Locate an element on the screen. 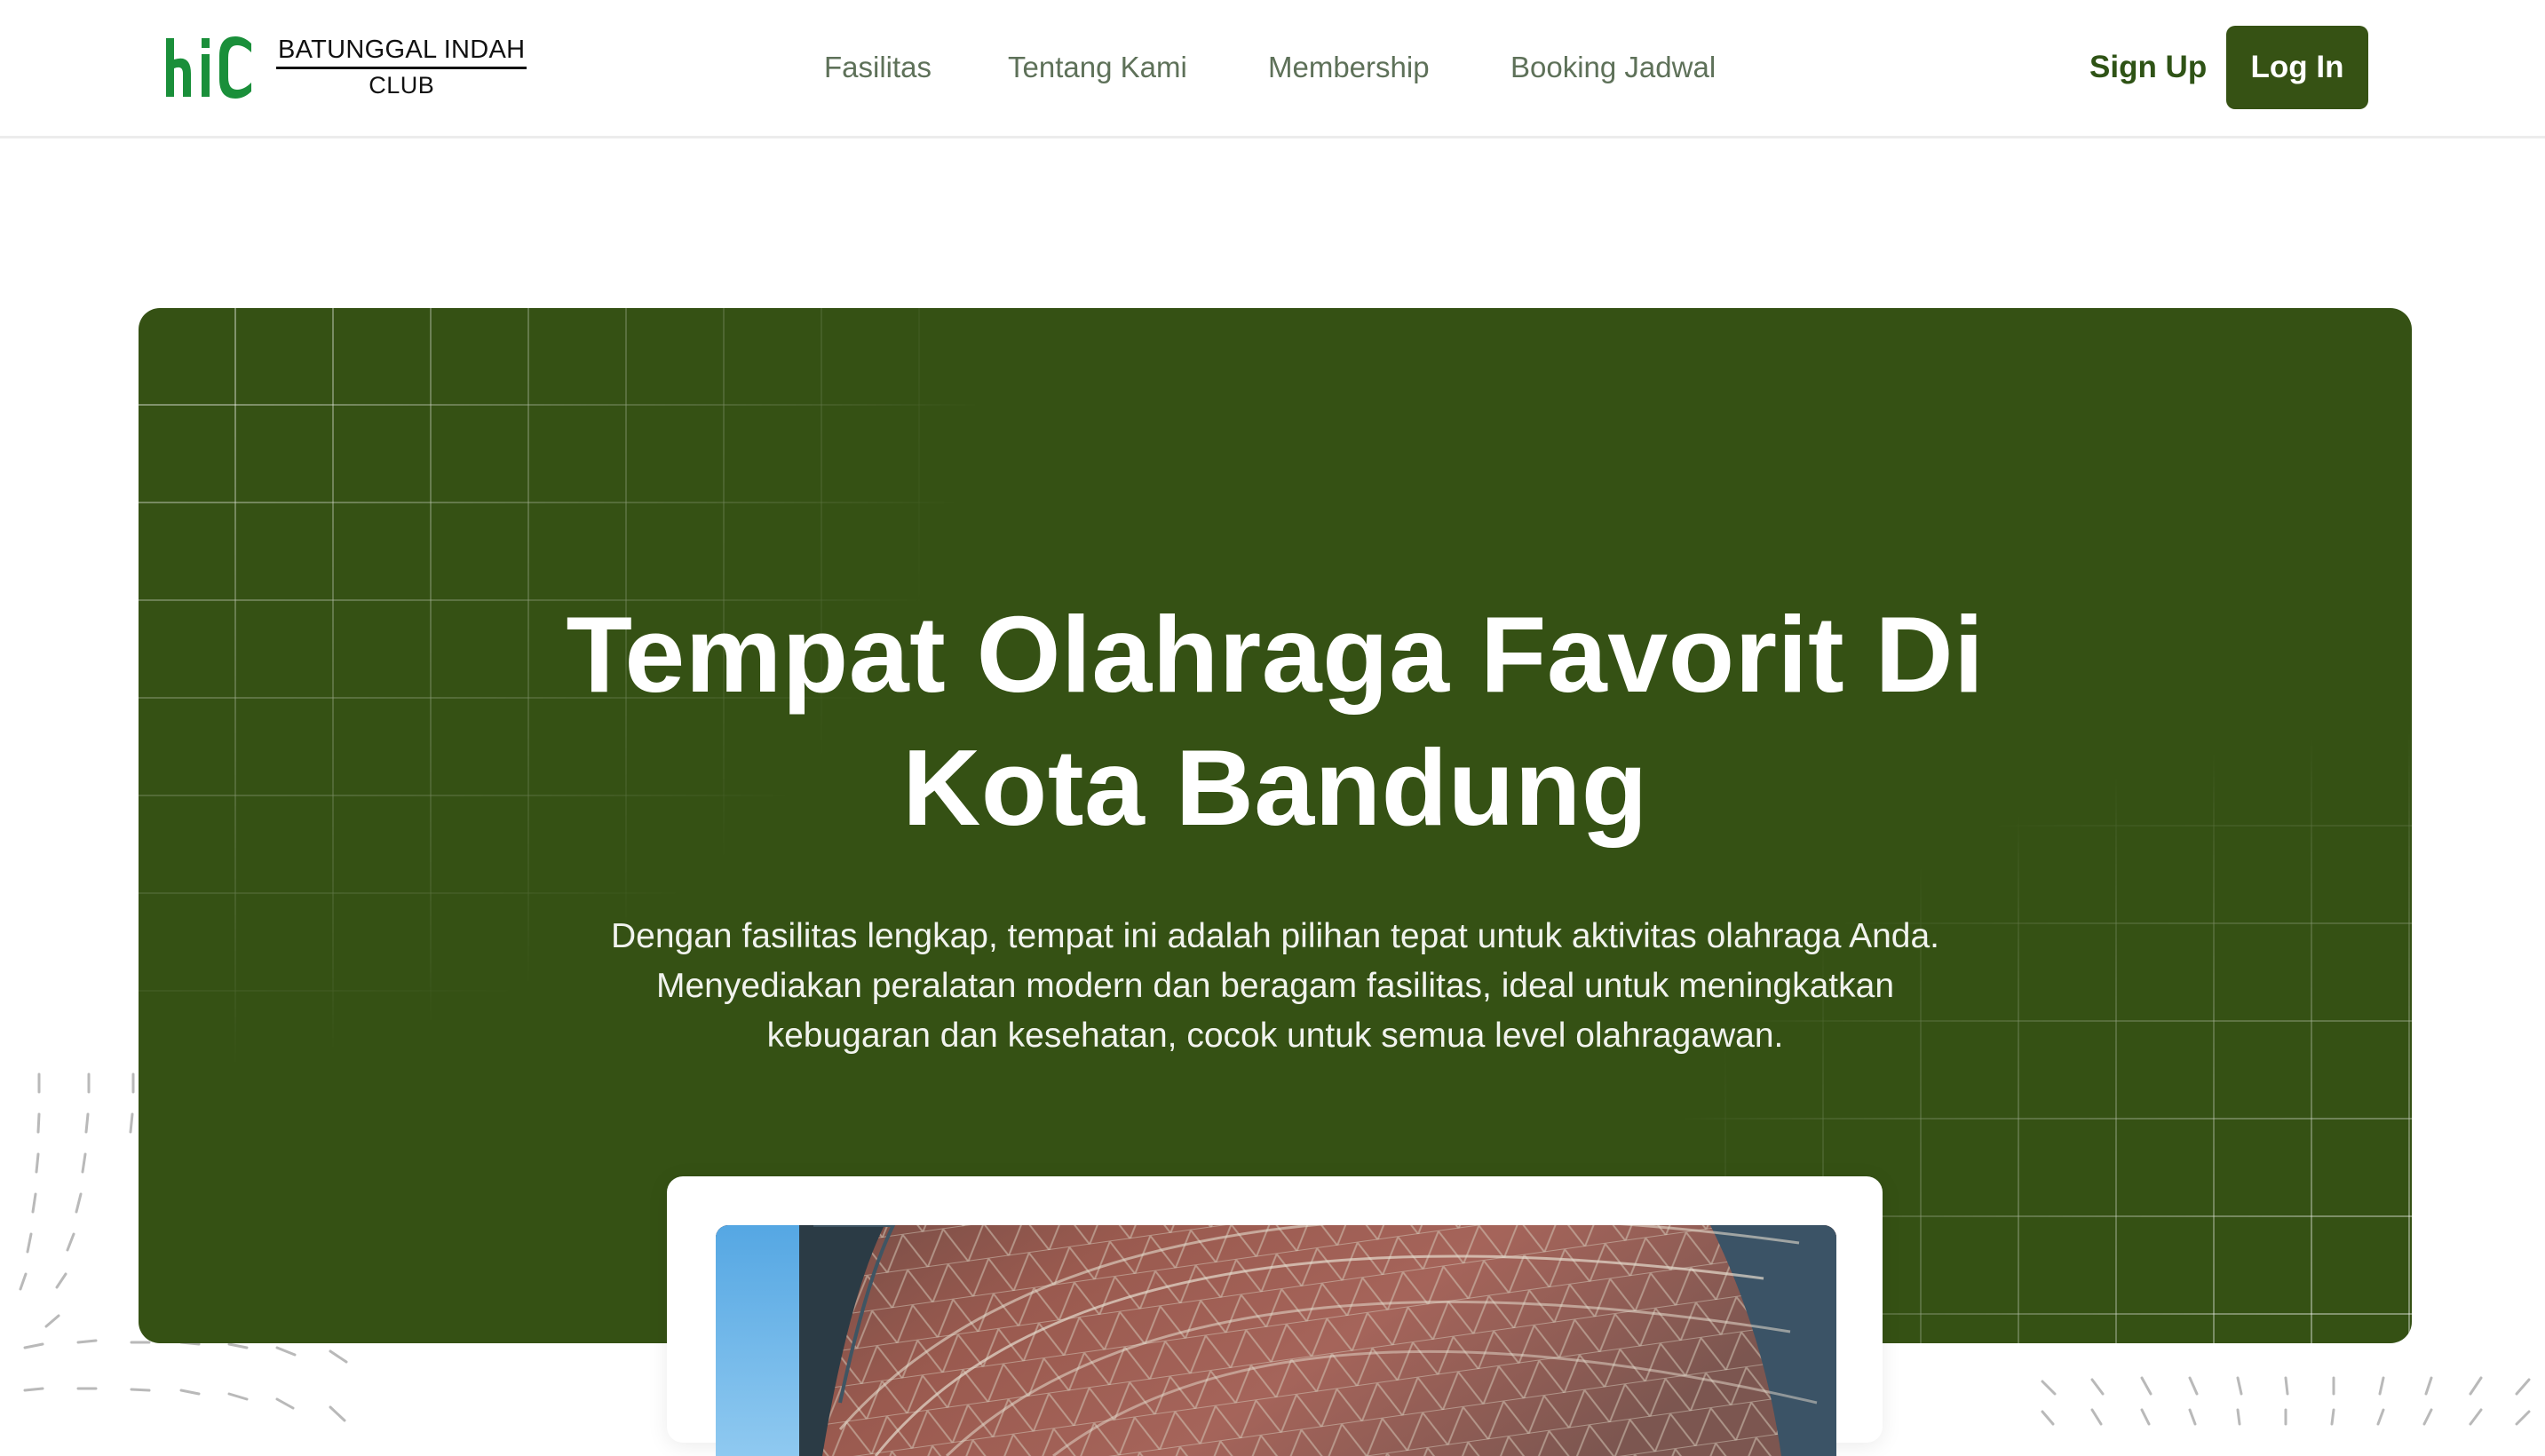 The image size is (2545, 1456). brand-name-line2: CLUB is located at coordinates (402, 85).